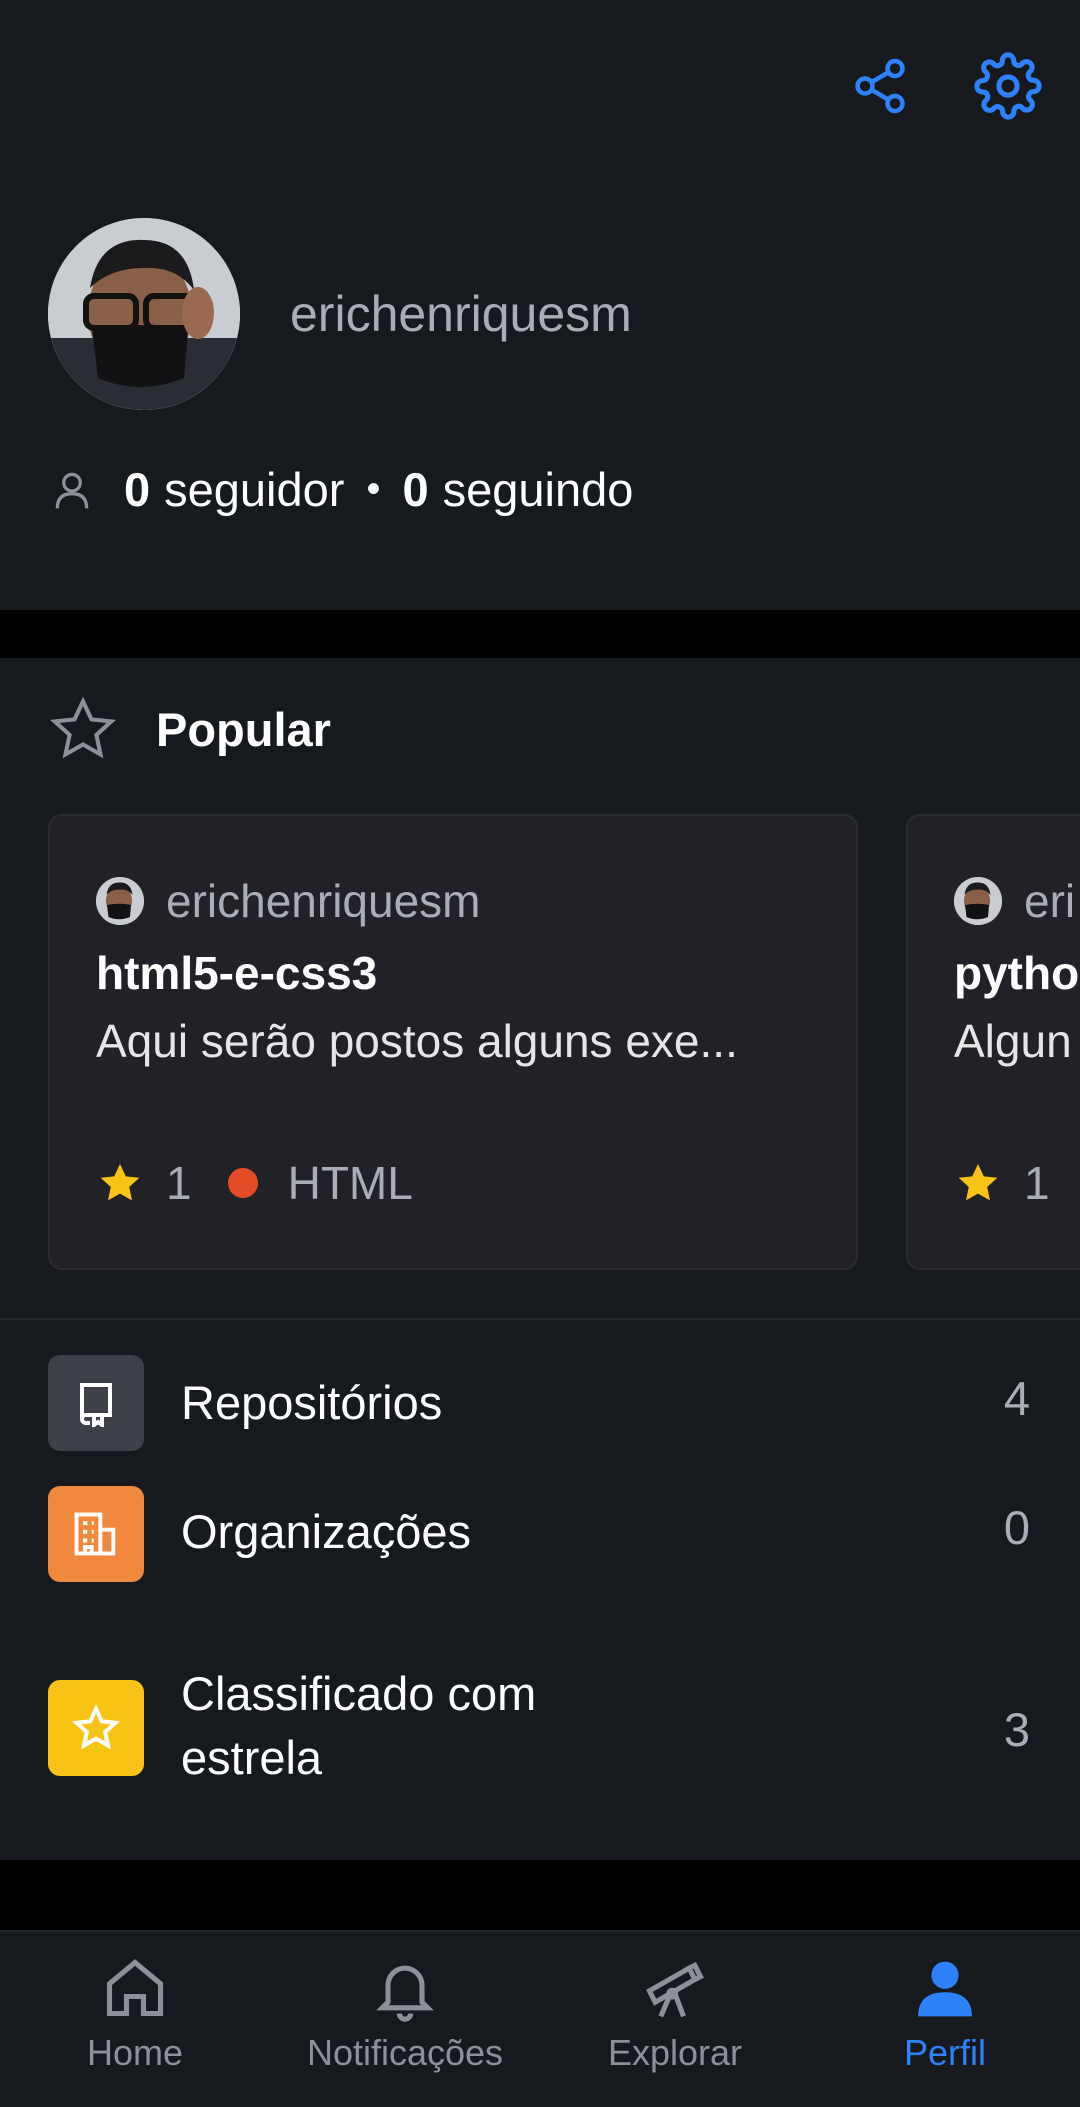  I want to click on repo-card: eri pytho Algun 1, so click(993, 1042).